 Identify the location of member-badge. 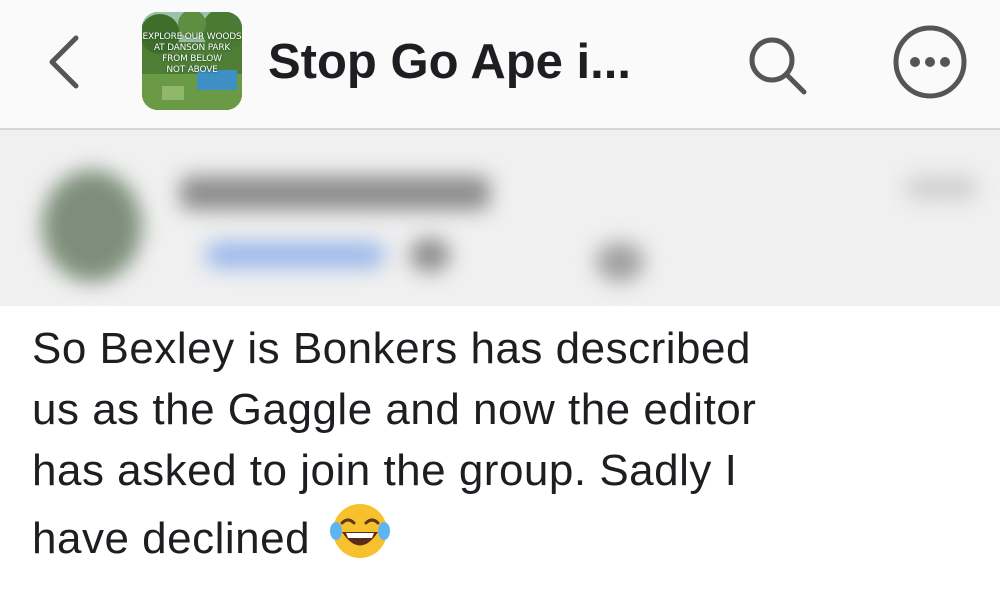
(295, 255).